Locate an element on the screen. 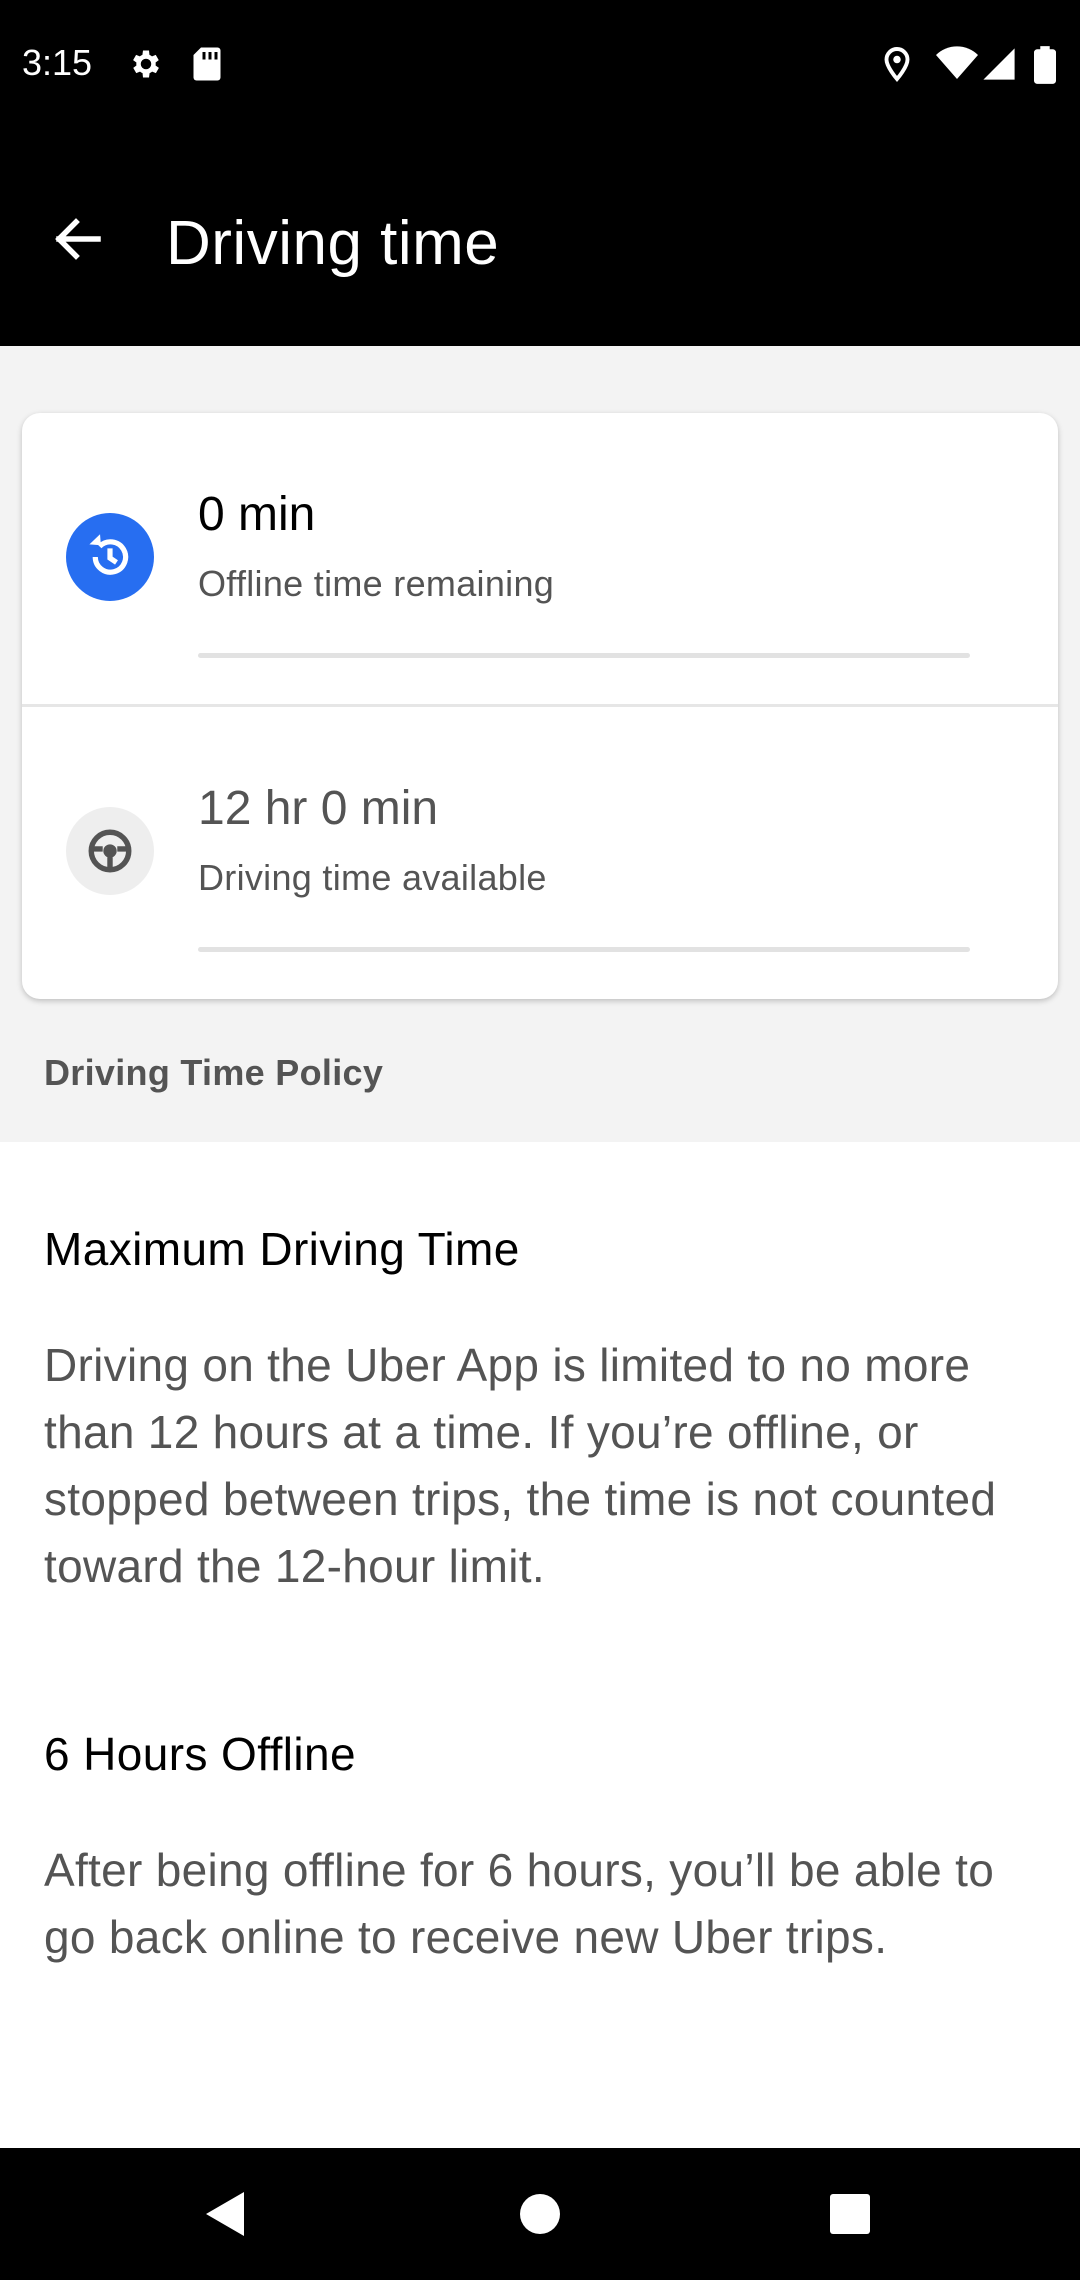  driving-time-value: 12 hr 0 min is located at coordinates (318, 808).